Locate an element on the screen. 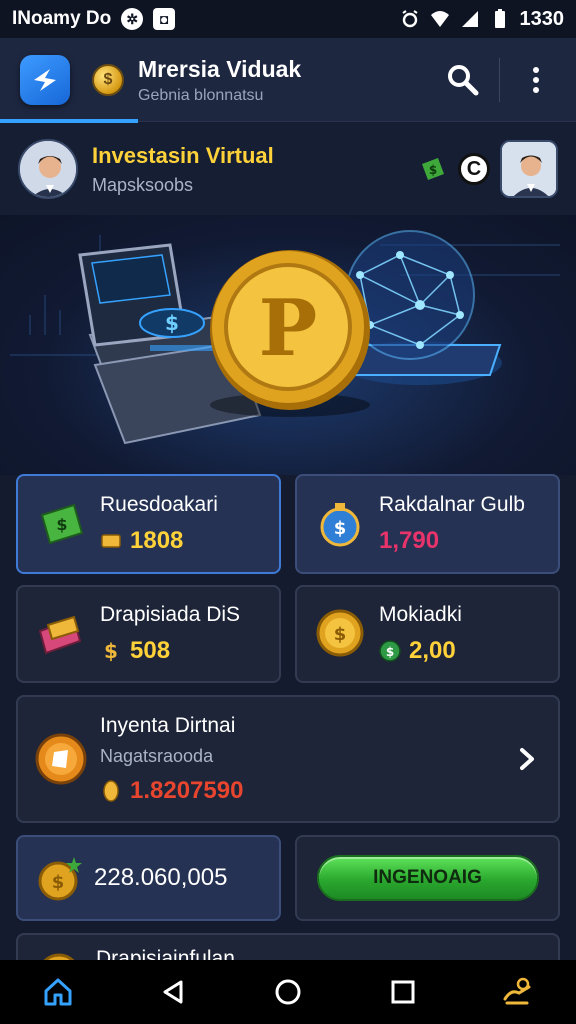  cta-card: INGENOAIG is located at coordinates (427, 878).